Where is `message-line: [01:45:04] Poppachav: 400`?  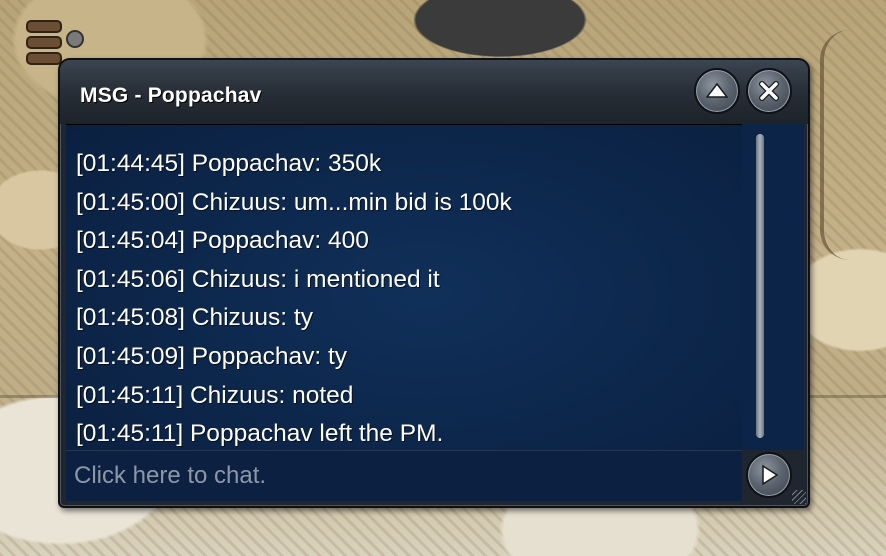 message-line: [01:45:04] Poppachav: 400 is located at coordinates (222, 241).